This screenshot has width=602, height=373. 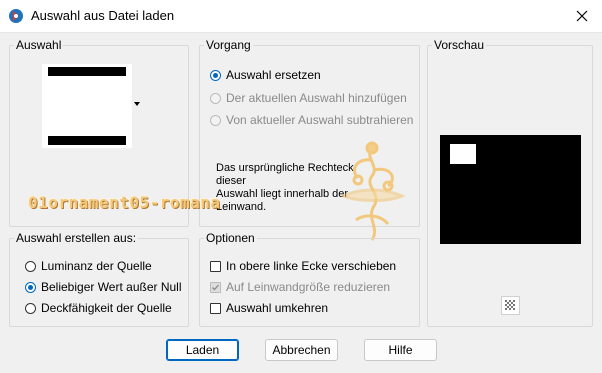 I want to click on checkerboard-icon, so click(x=510, y=305).